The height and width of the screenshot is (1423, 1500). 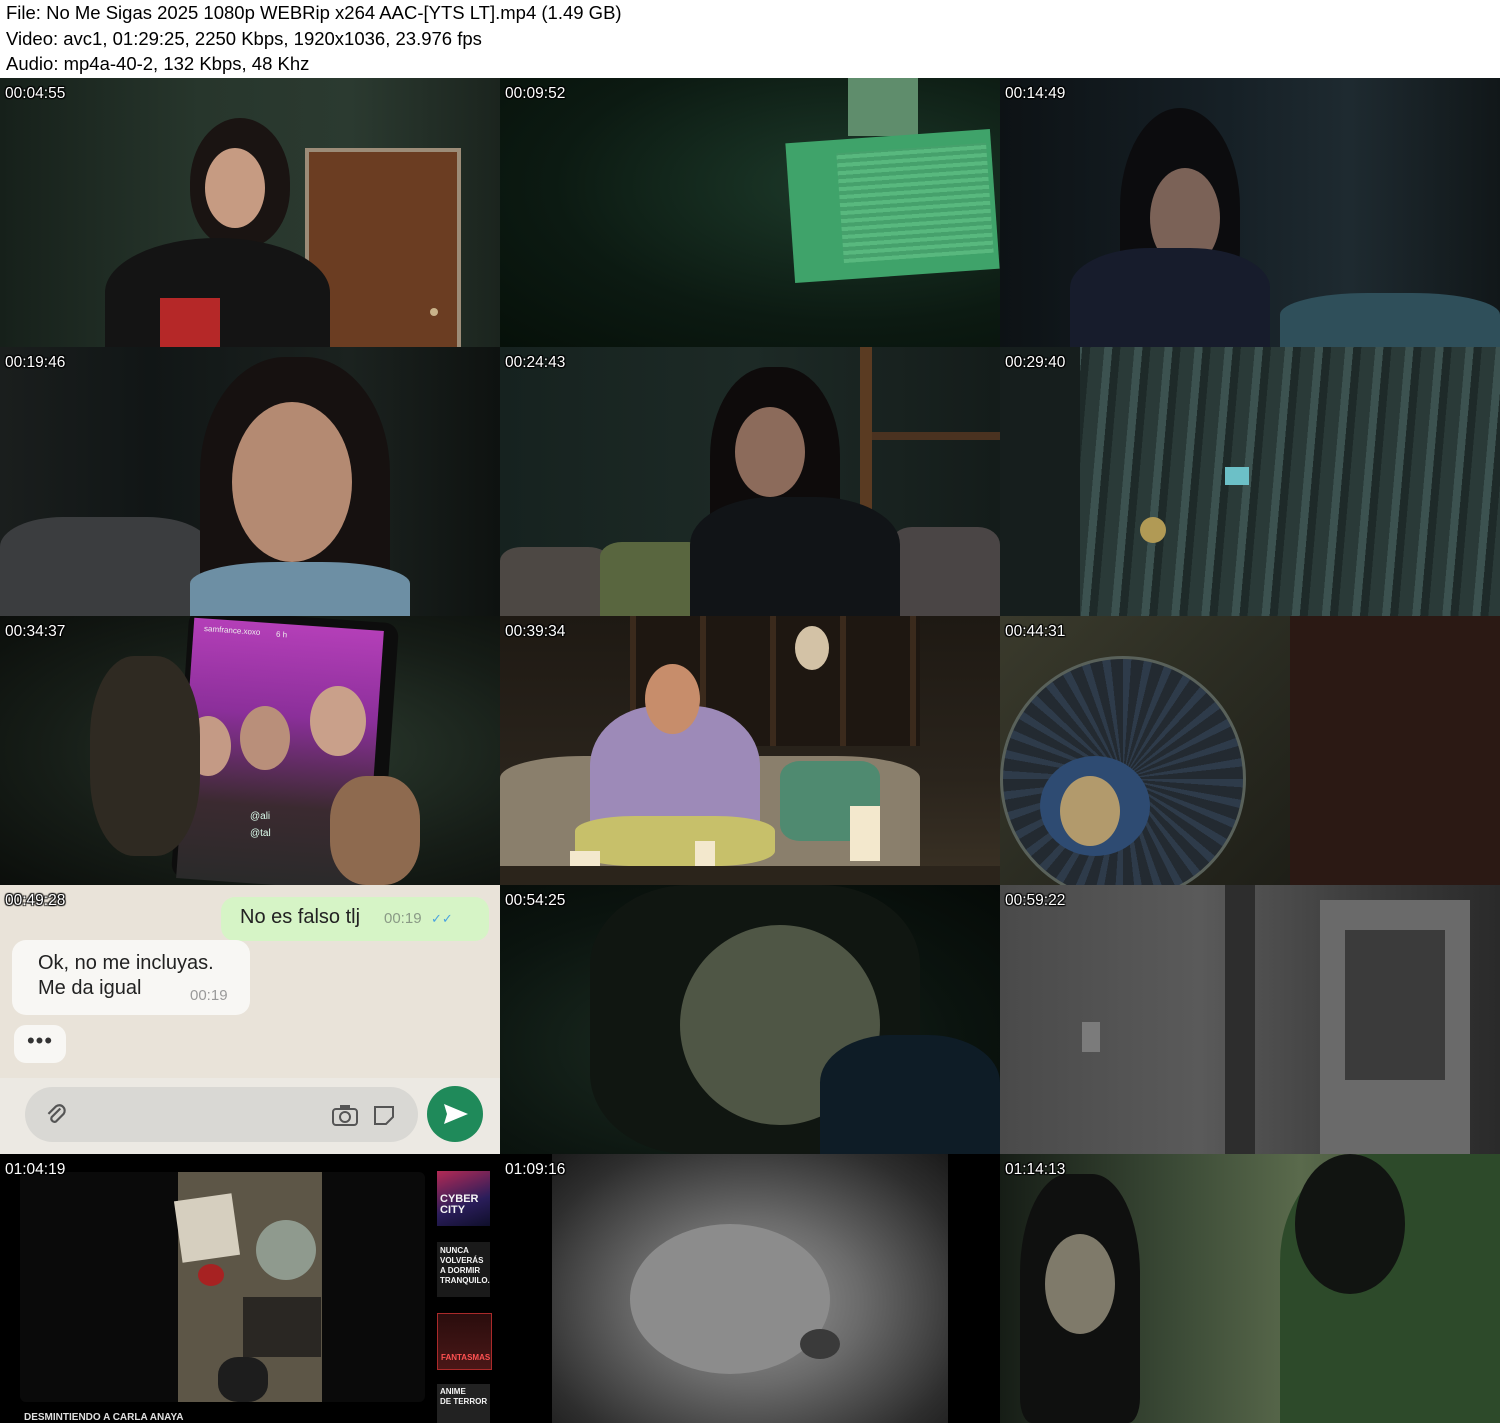 I want to click on audio-info: Audio: mp4a-40-2, 132 Kbps, 48 Khz, so click(x=158, y=63).